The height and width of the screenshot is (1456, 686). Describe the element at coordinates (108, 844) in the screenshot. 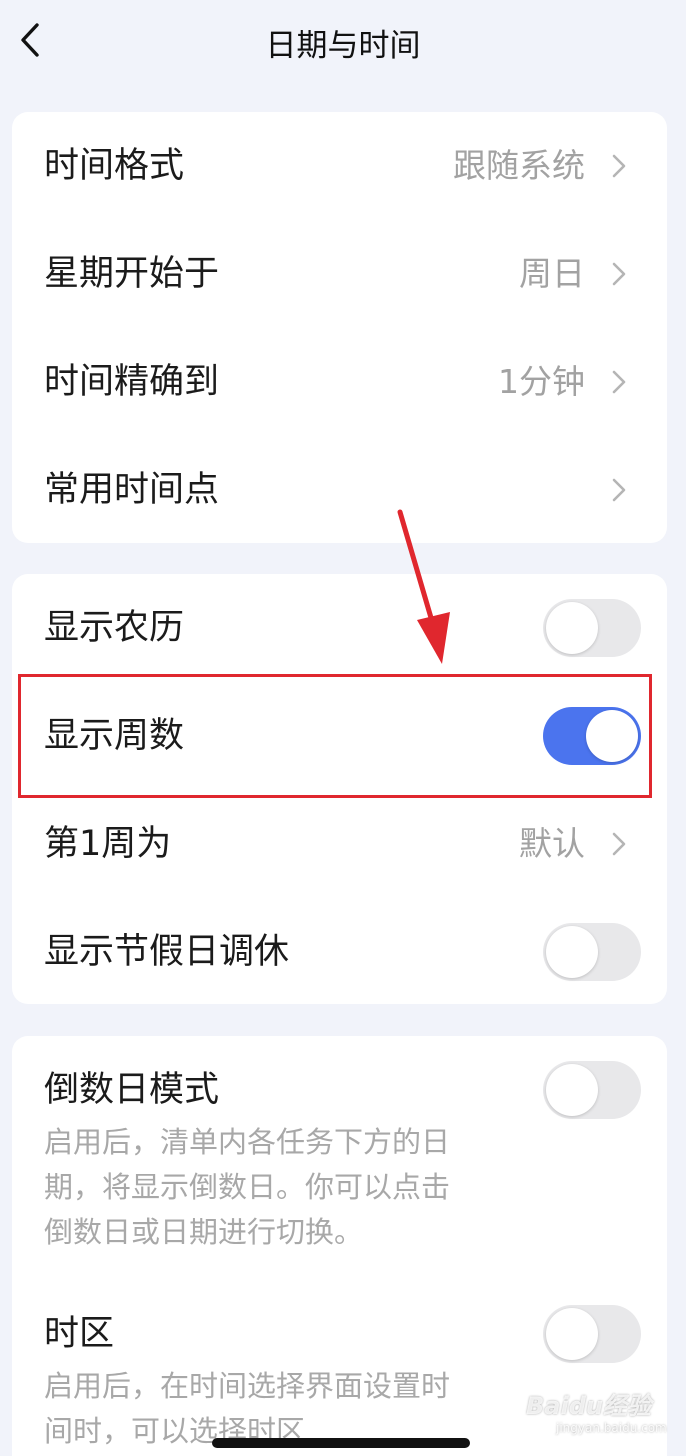

I see `first-week-label: 第1周为` at that location.